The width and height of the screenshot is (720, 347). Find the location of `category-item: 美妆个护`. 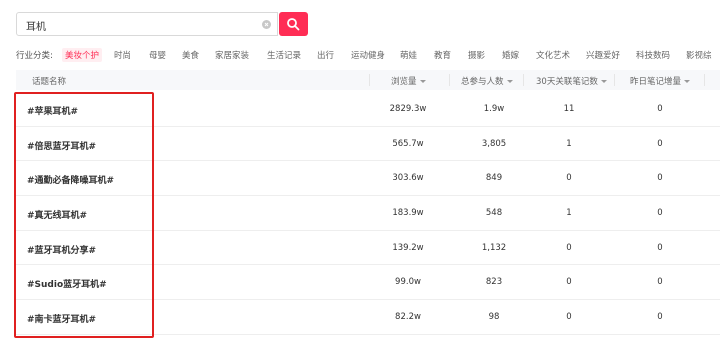

category-item: 美妆个护 is located at coordinates (82, 55).